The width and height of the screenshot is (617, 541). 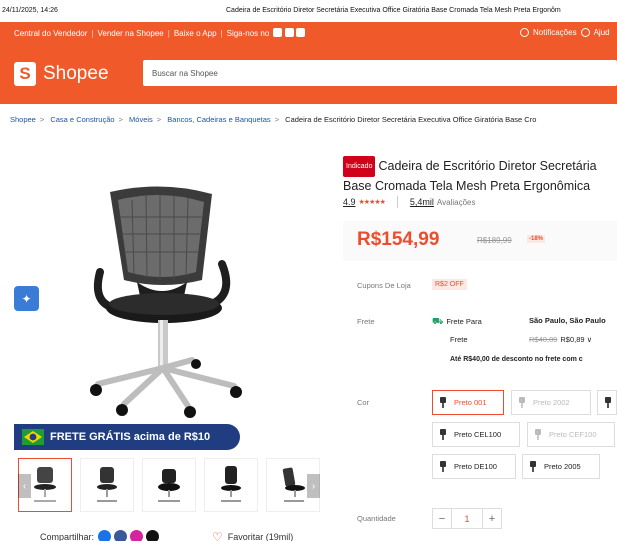 I want to click on free-shipping-banner: FRETE GRÁTIS acima de R$10, so click(x=127, y=437).